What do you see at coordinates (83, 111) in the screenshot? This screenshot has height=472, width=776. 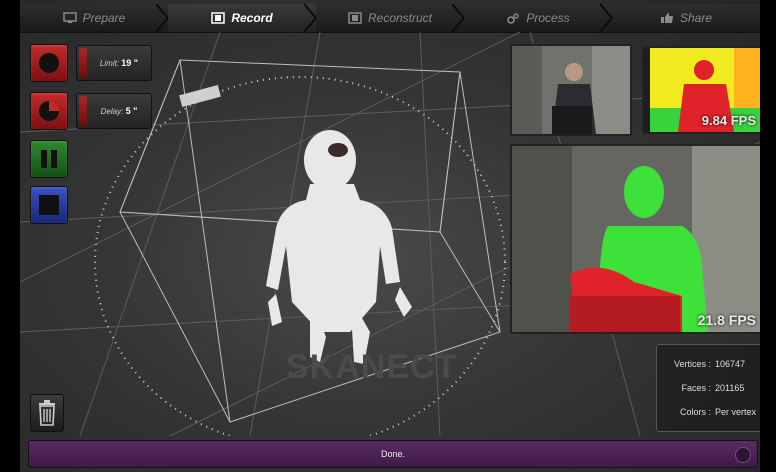 I see `delay-indicator` at bounding box center [83, 111].